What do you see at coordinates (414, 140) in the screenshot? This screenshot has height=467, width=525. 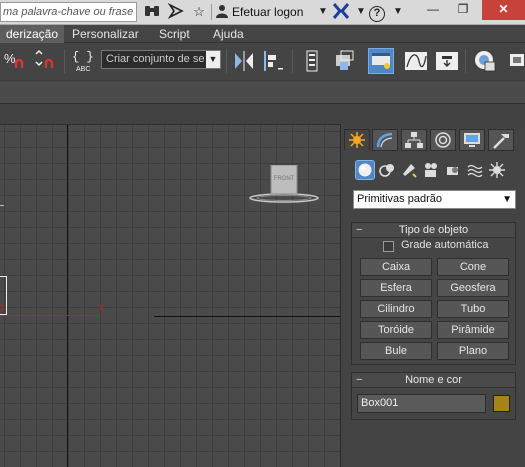 I see `tab-hierarchy` at bounding box center [414, 140].